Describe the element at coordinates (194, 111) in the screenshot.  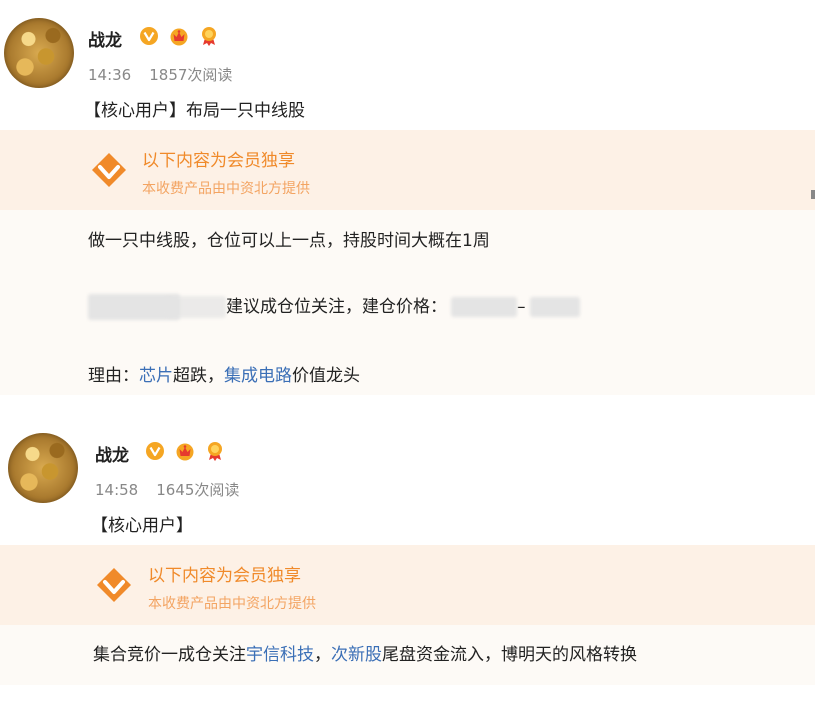
I see `post-headline: 【核心用户】布局一只中线股` at that location.